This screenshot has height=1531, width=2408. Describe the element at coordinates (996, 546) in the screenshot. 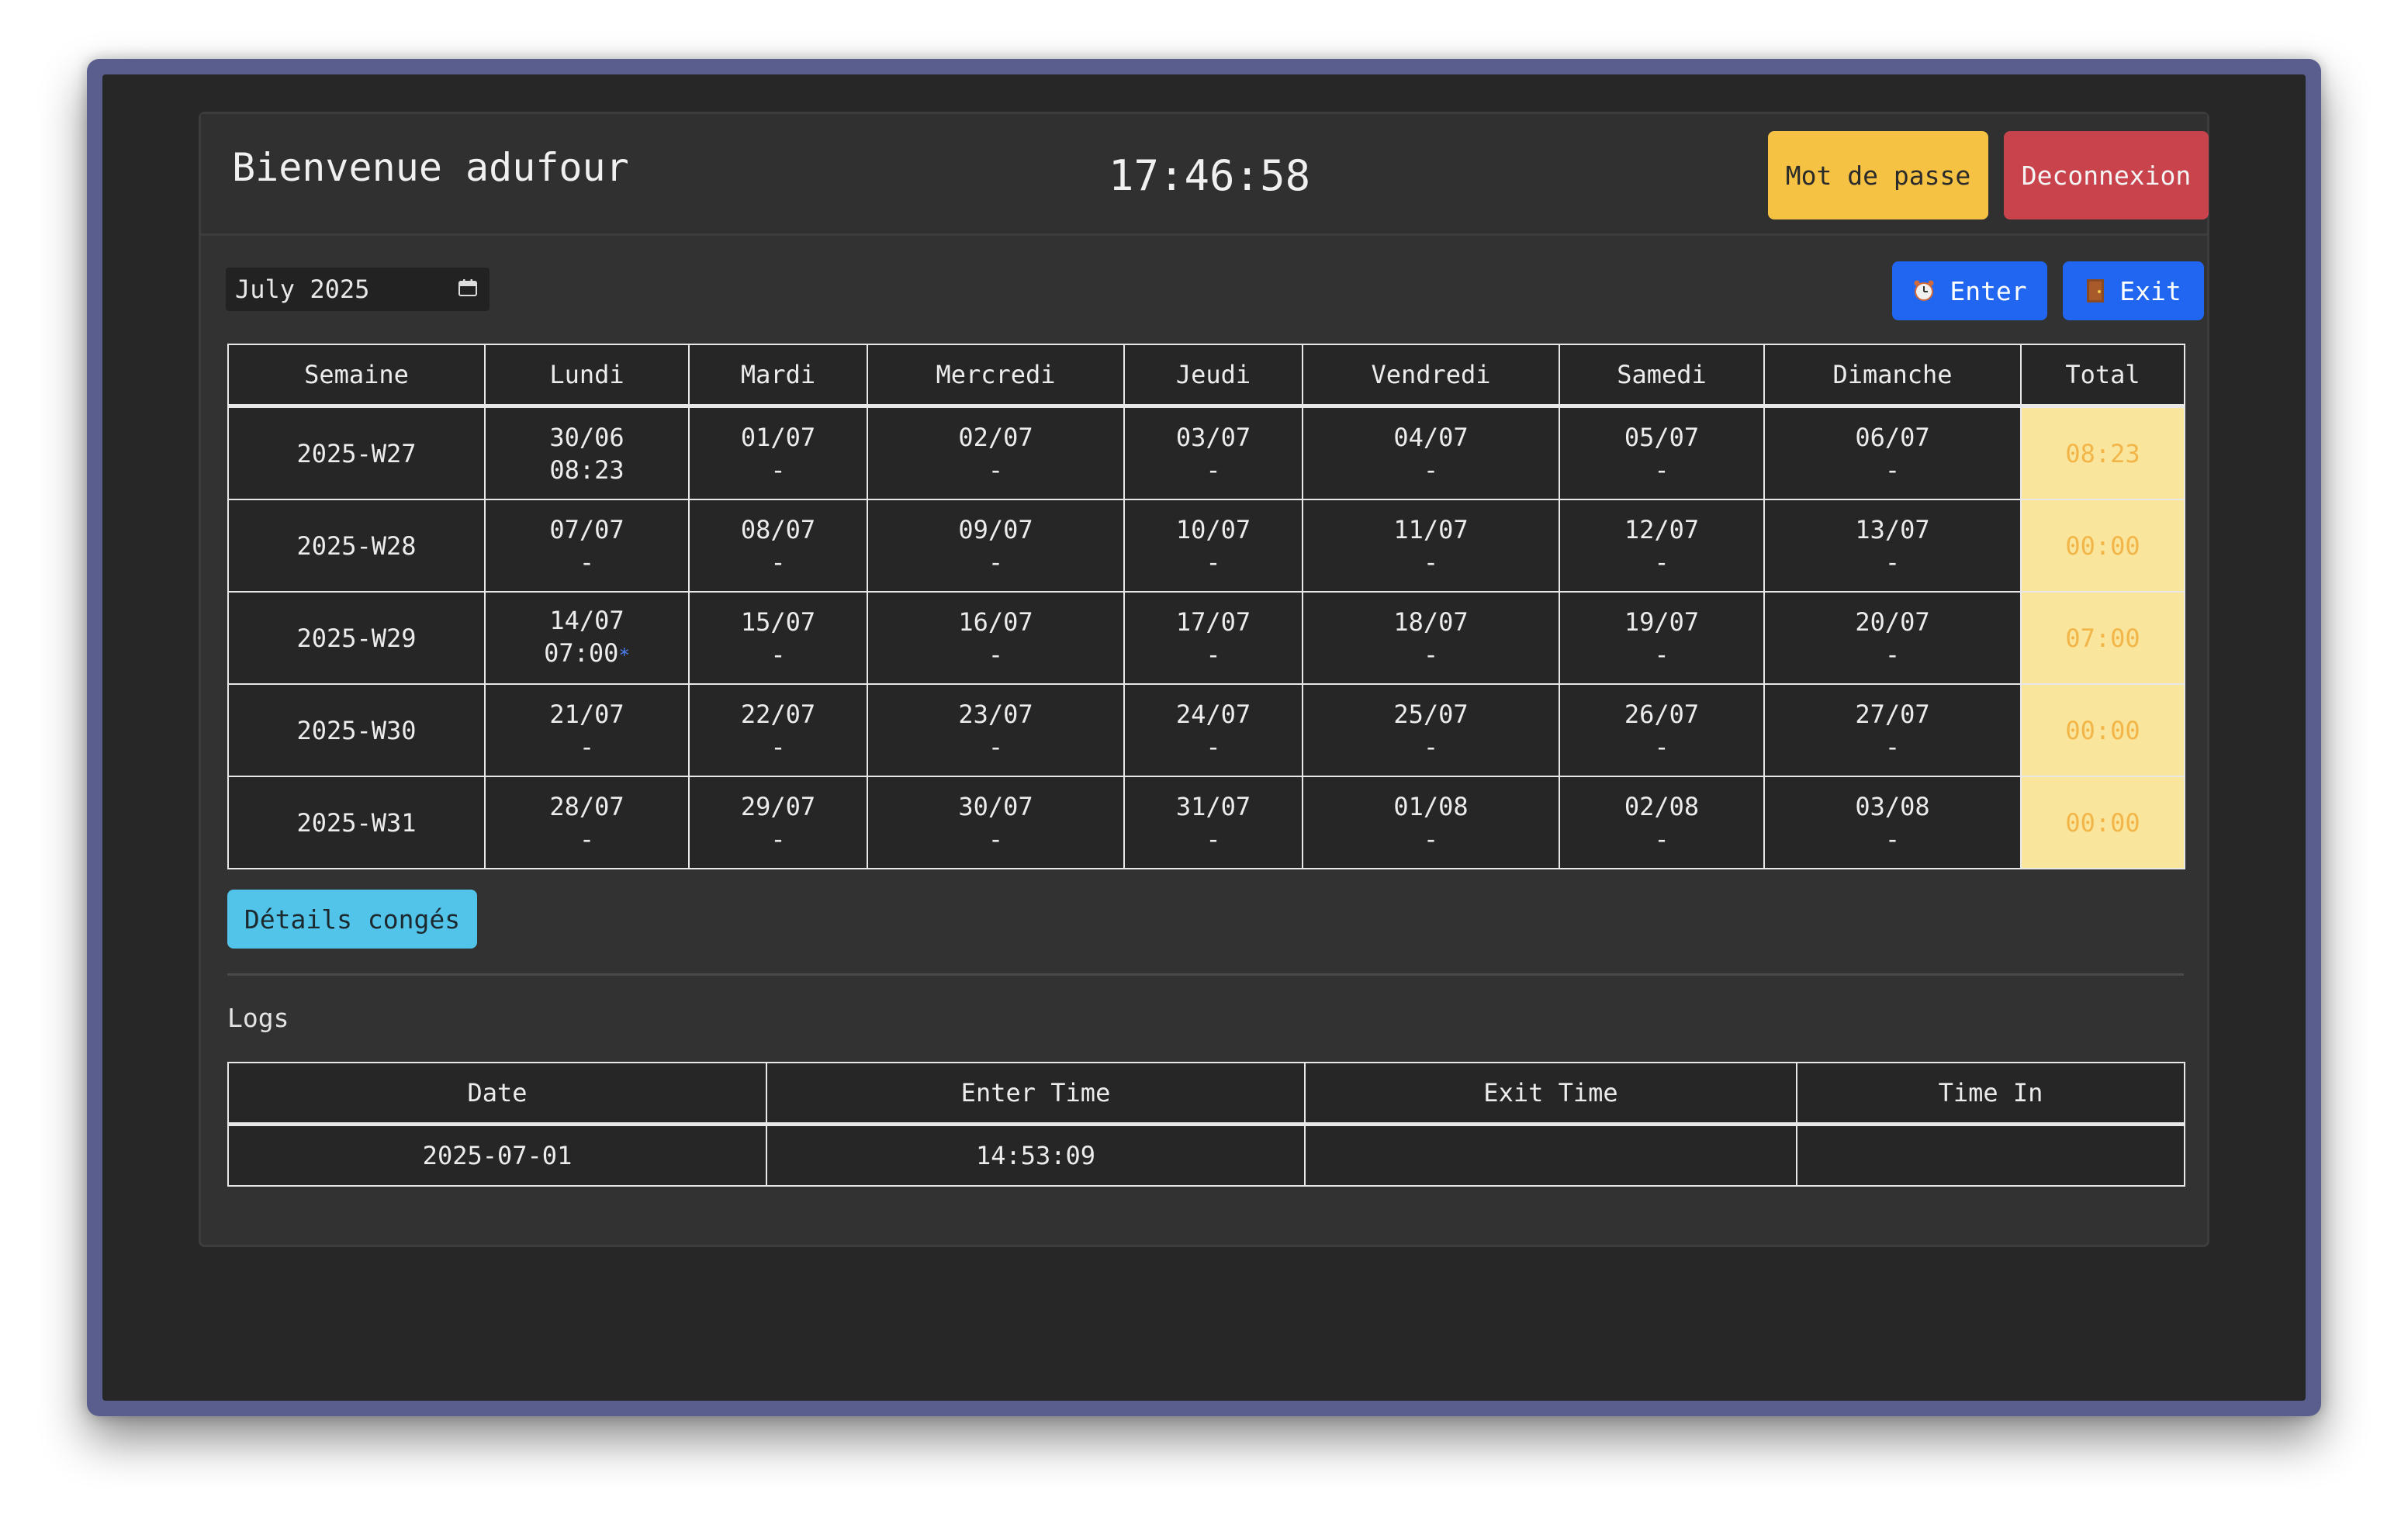

I see `day-cell: 09/07-` at that location.